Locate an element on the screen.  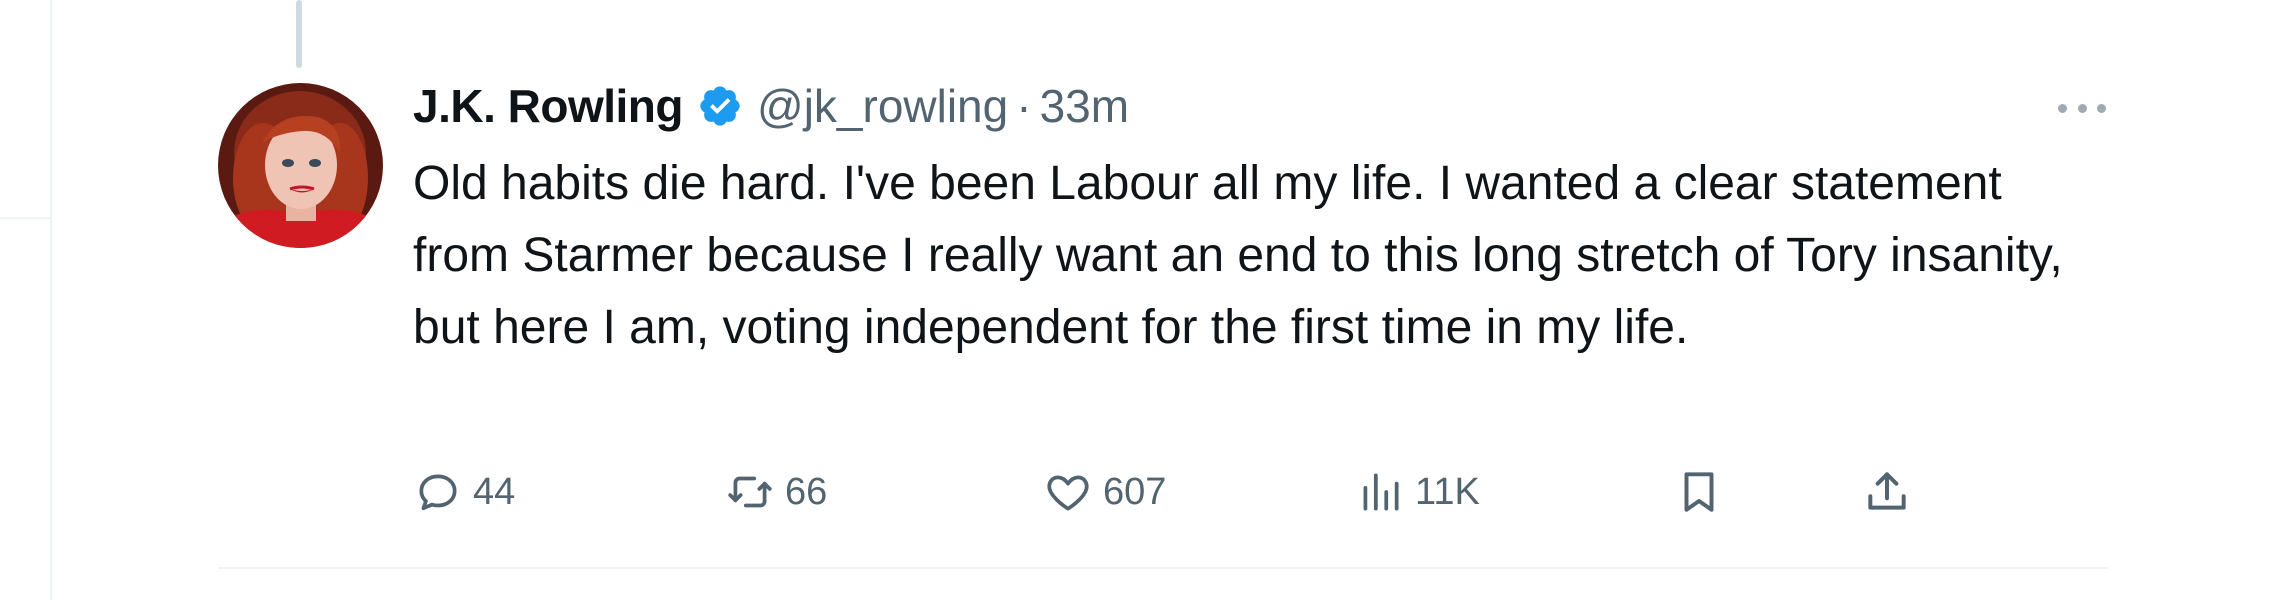
bookmark-button is located at coordinates (1699, 492).